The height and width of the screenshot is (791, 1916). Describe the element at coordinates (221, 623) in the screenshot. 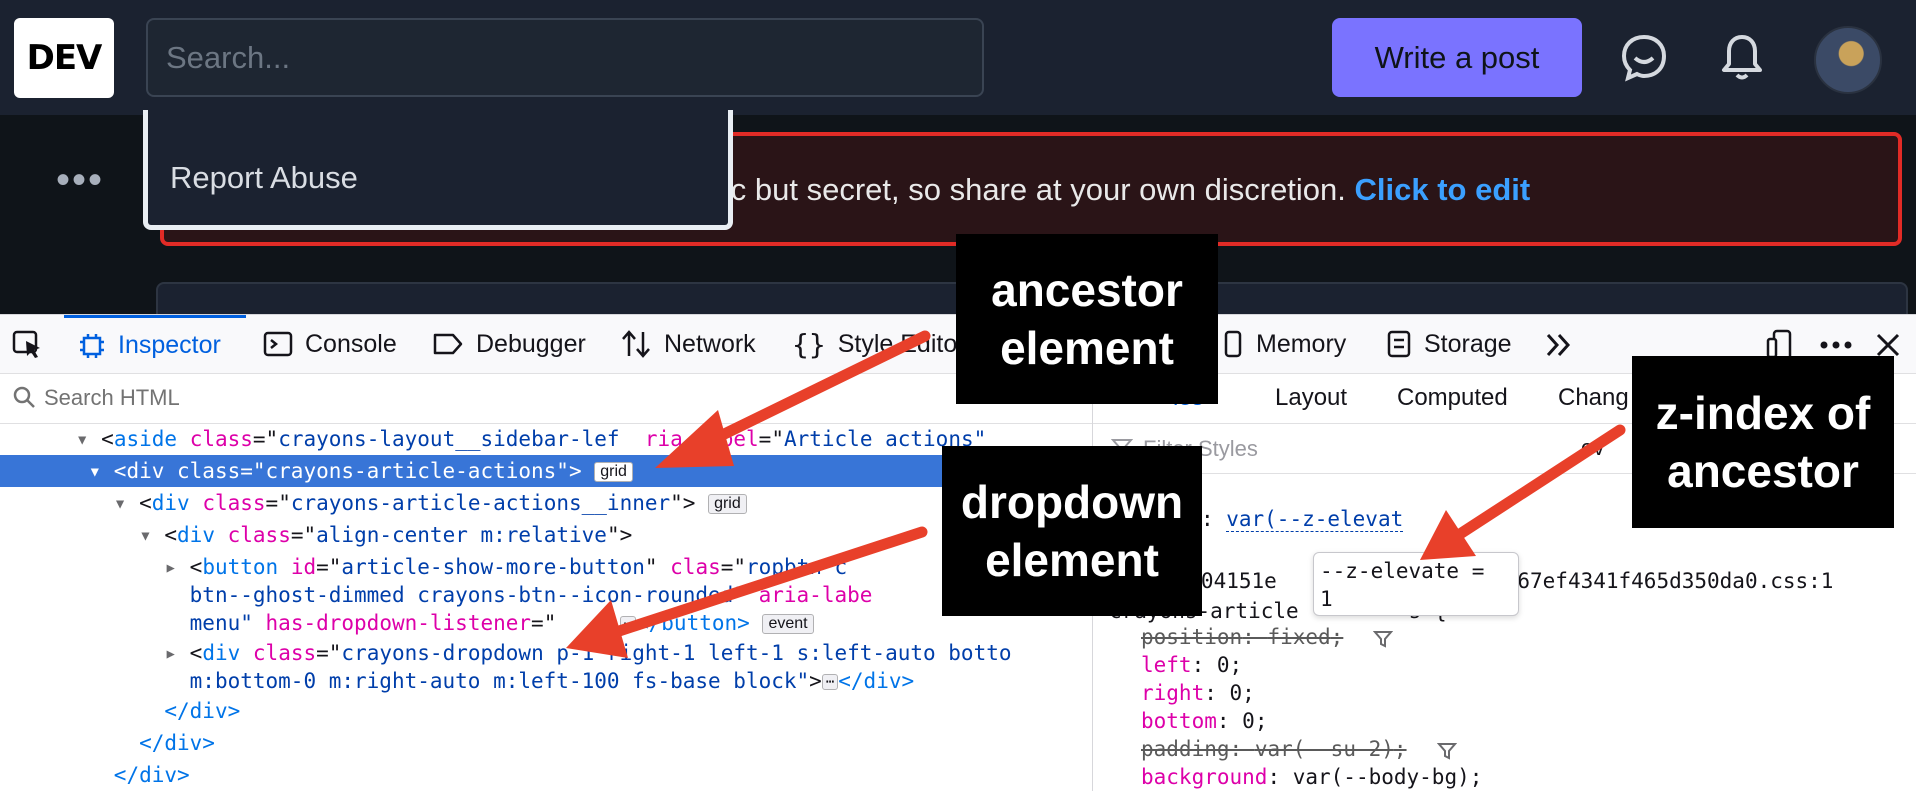

I see `attr-value: menu"` at that location.